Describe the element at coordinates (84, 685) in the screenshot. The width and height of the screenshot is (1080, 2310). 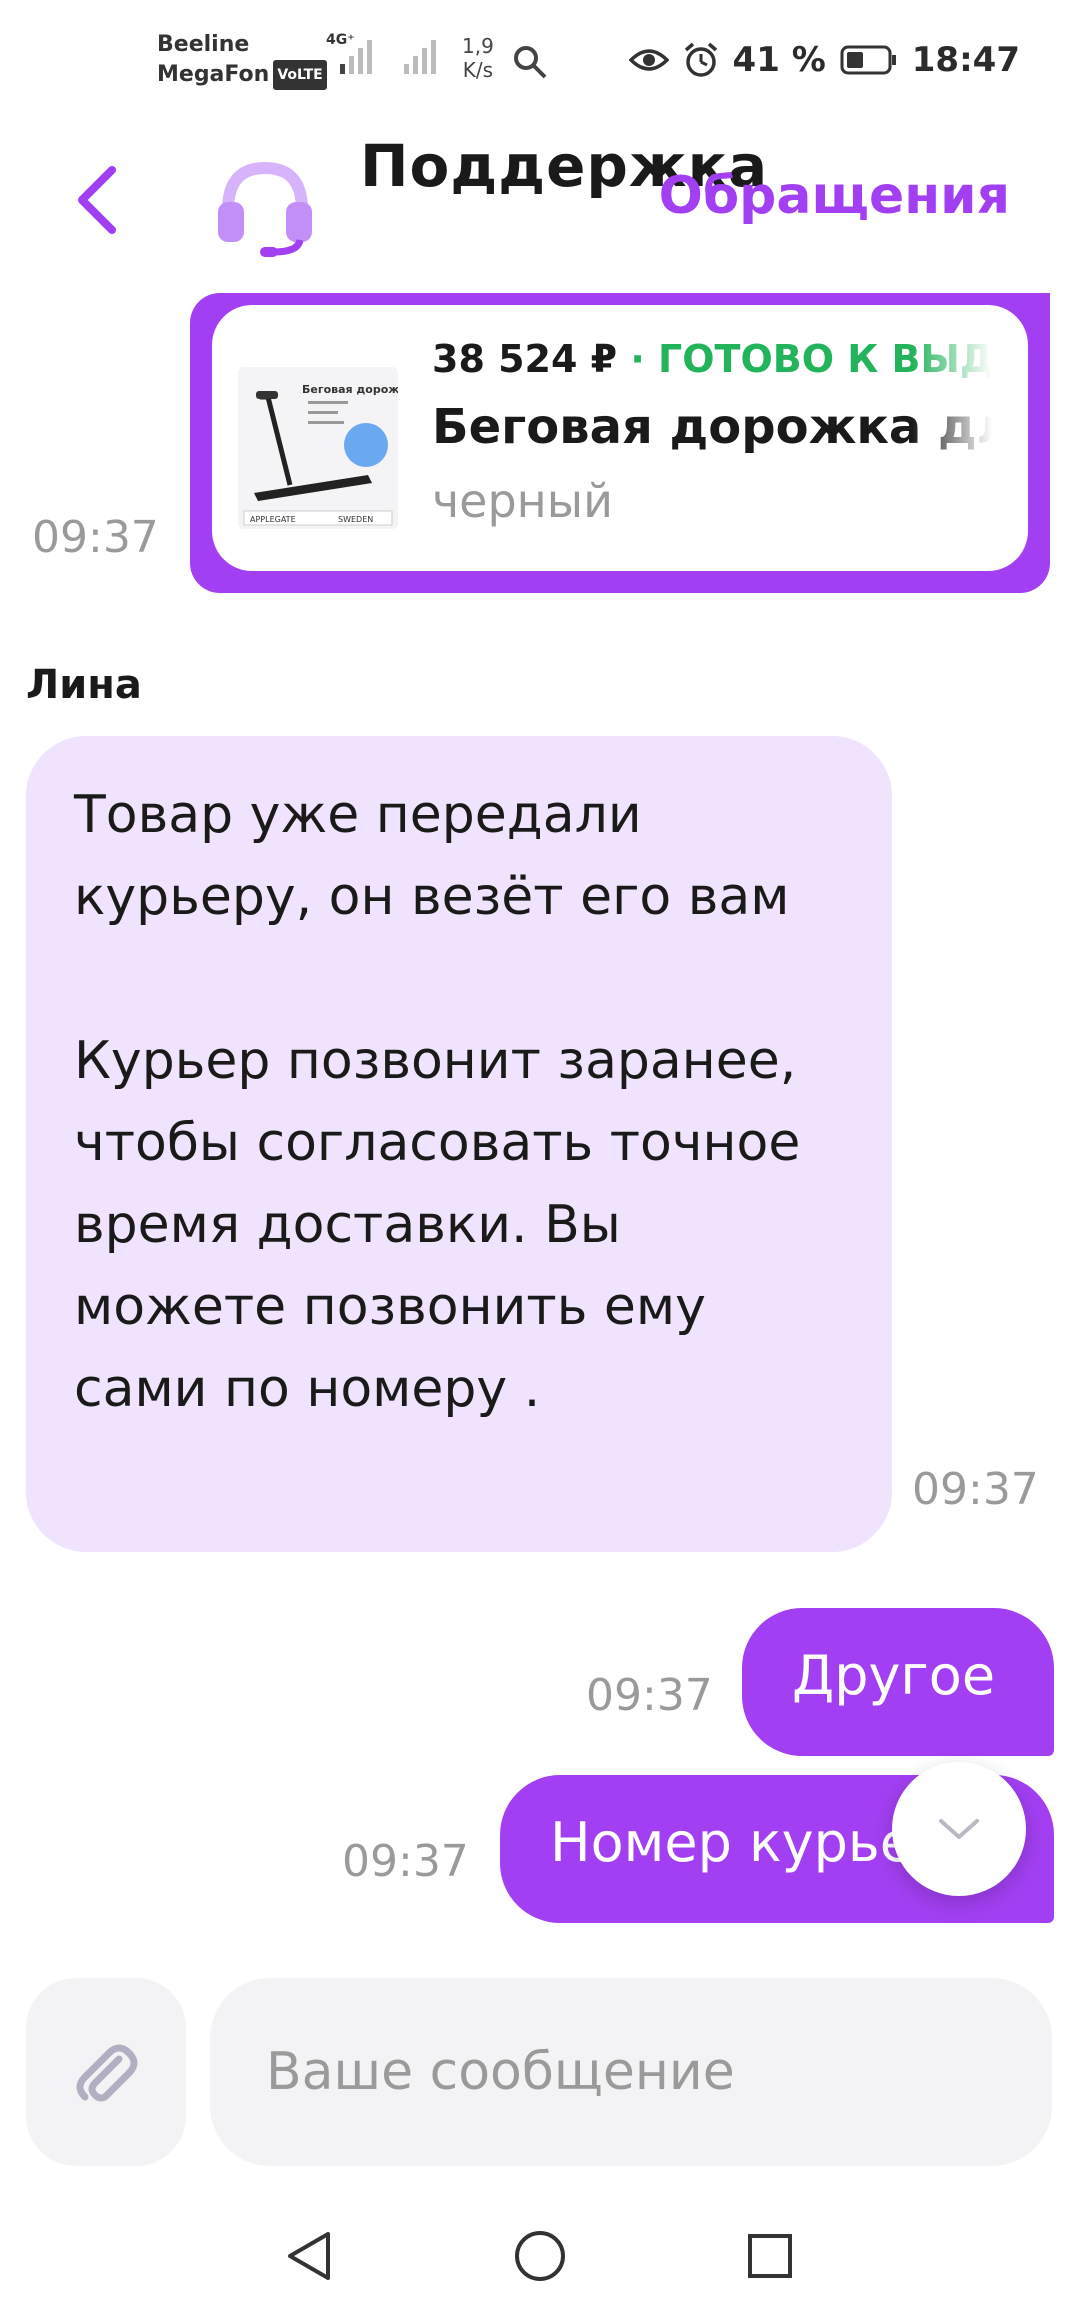
I see `agent-name: Лина` at that location.